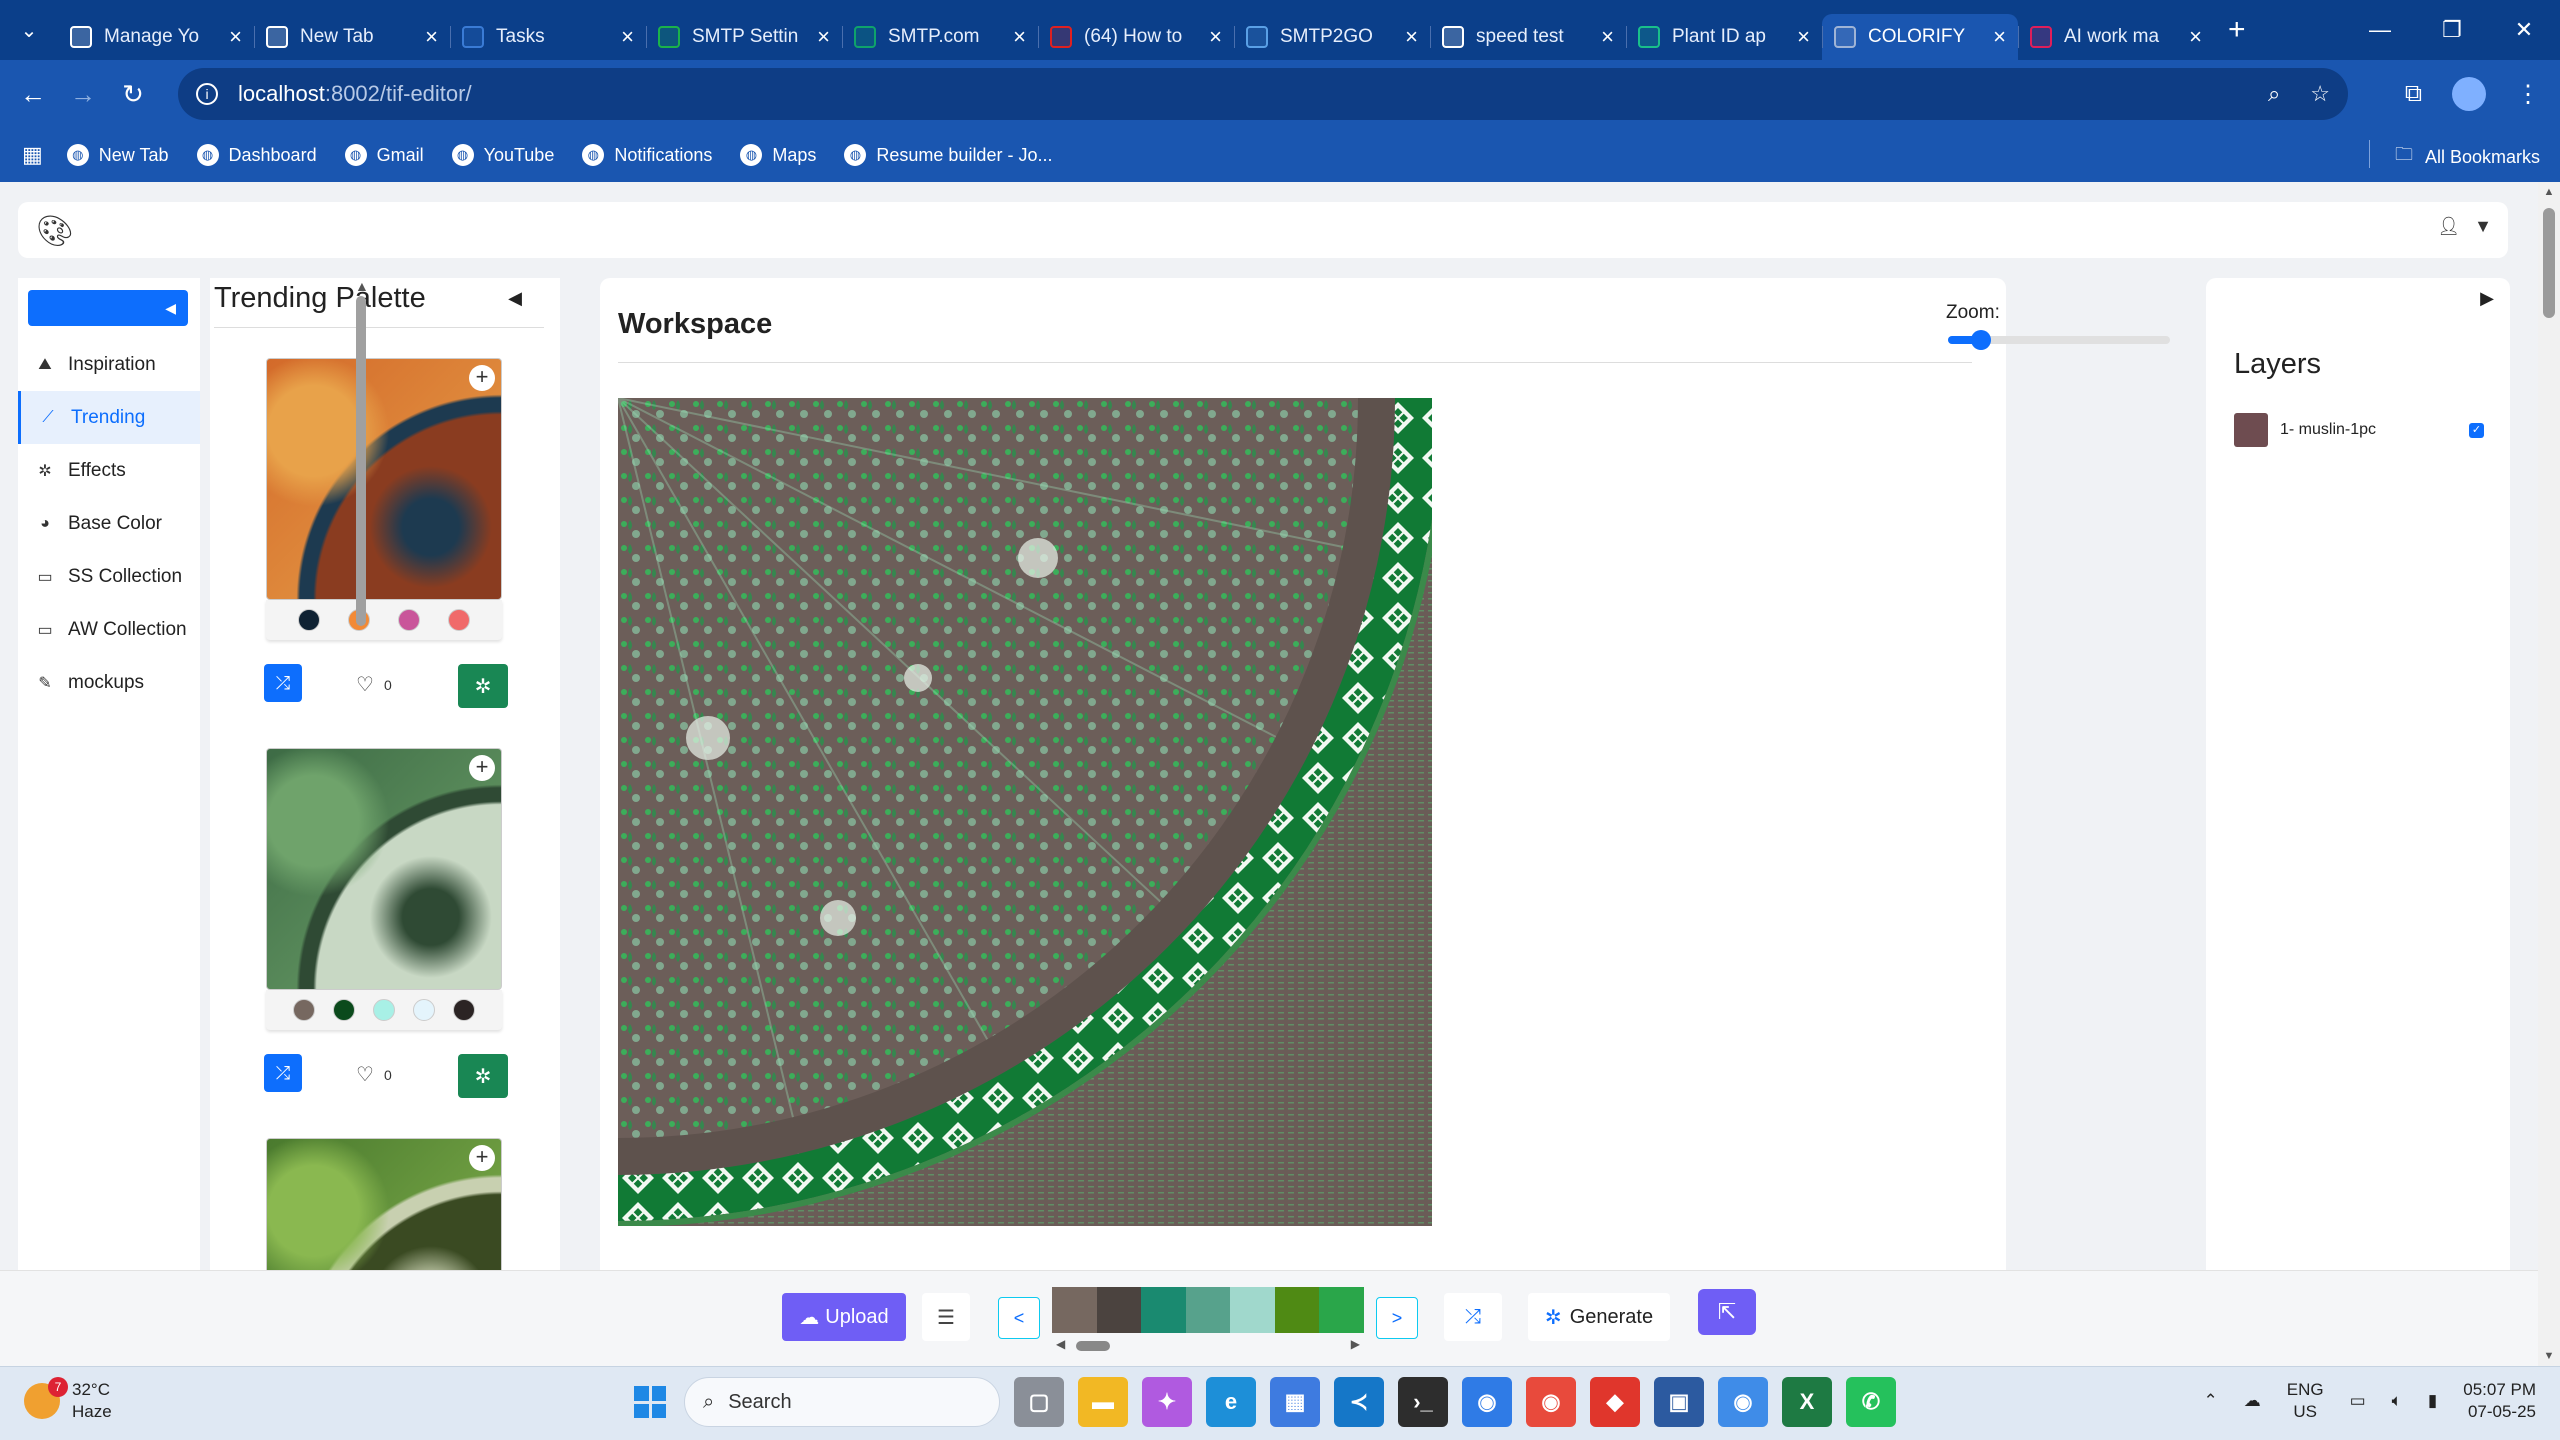 The height and width of the screenshot is (1440, 2560). Describe the element at coordinates (940, 37) in the screenshot. I see `browser-tab: SMTP.com ×` at that location.